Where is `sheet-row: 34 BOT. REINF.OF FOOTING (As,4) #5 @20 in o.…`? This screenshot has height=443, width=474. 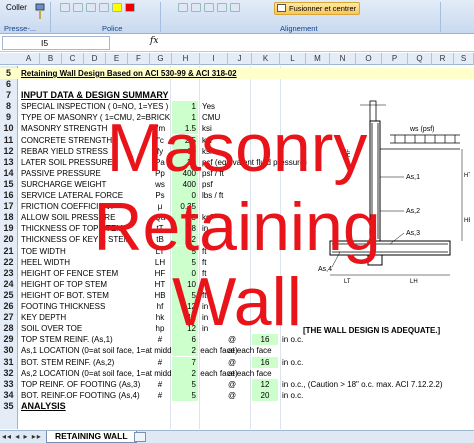 sheet-row: 34 BOT. REINF.OF FOOTING (As,4) #5 @20 in o.… is located at coordinates (237, 395).